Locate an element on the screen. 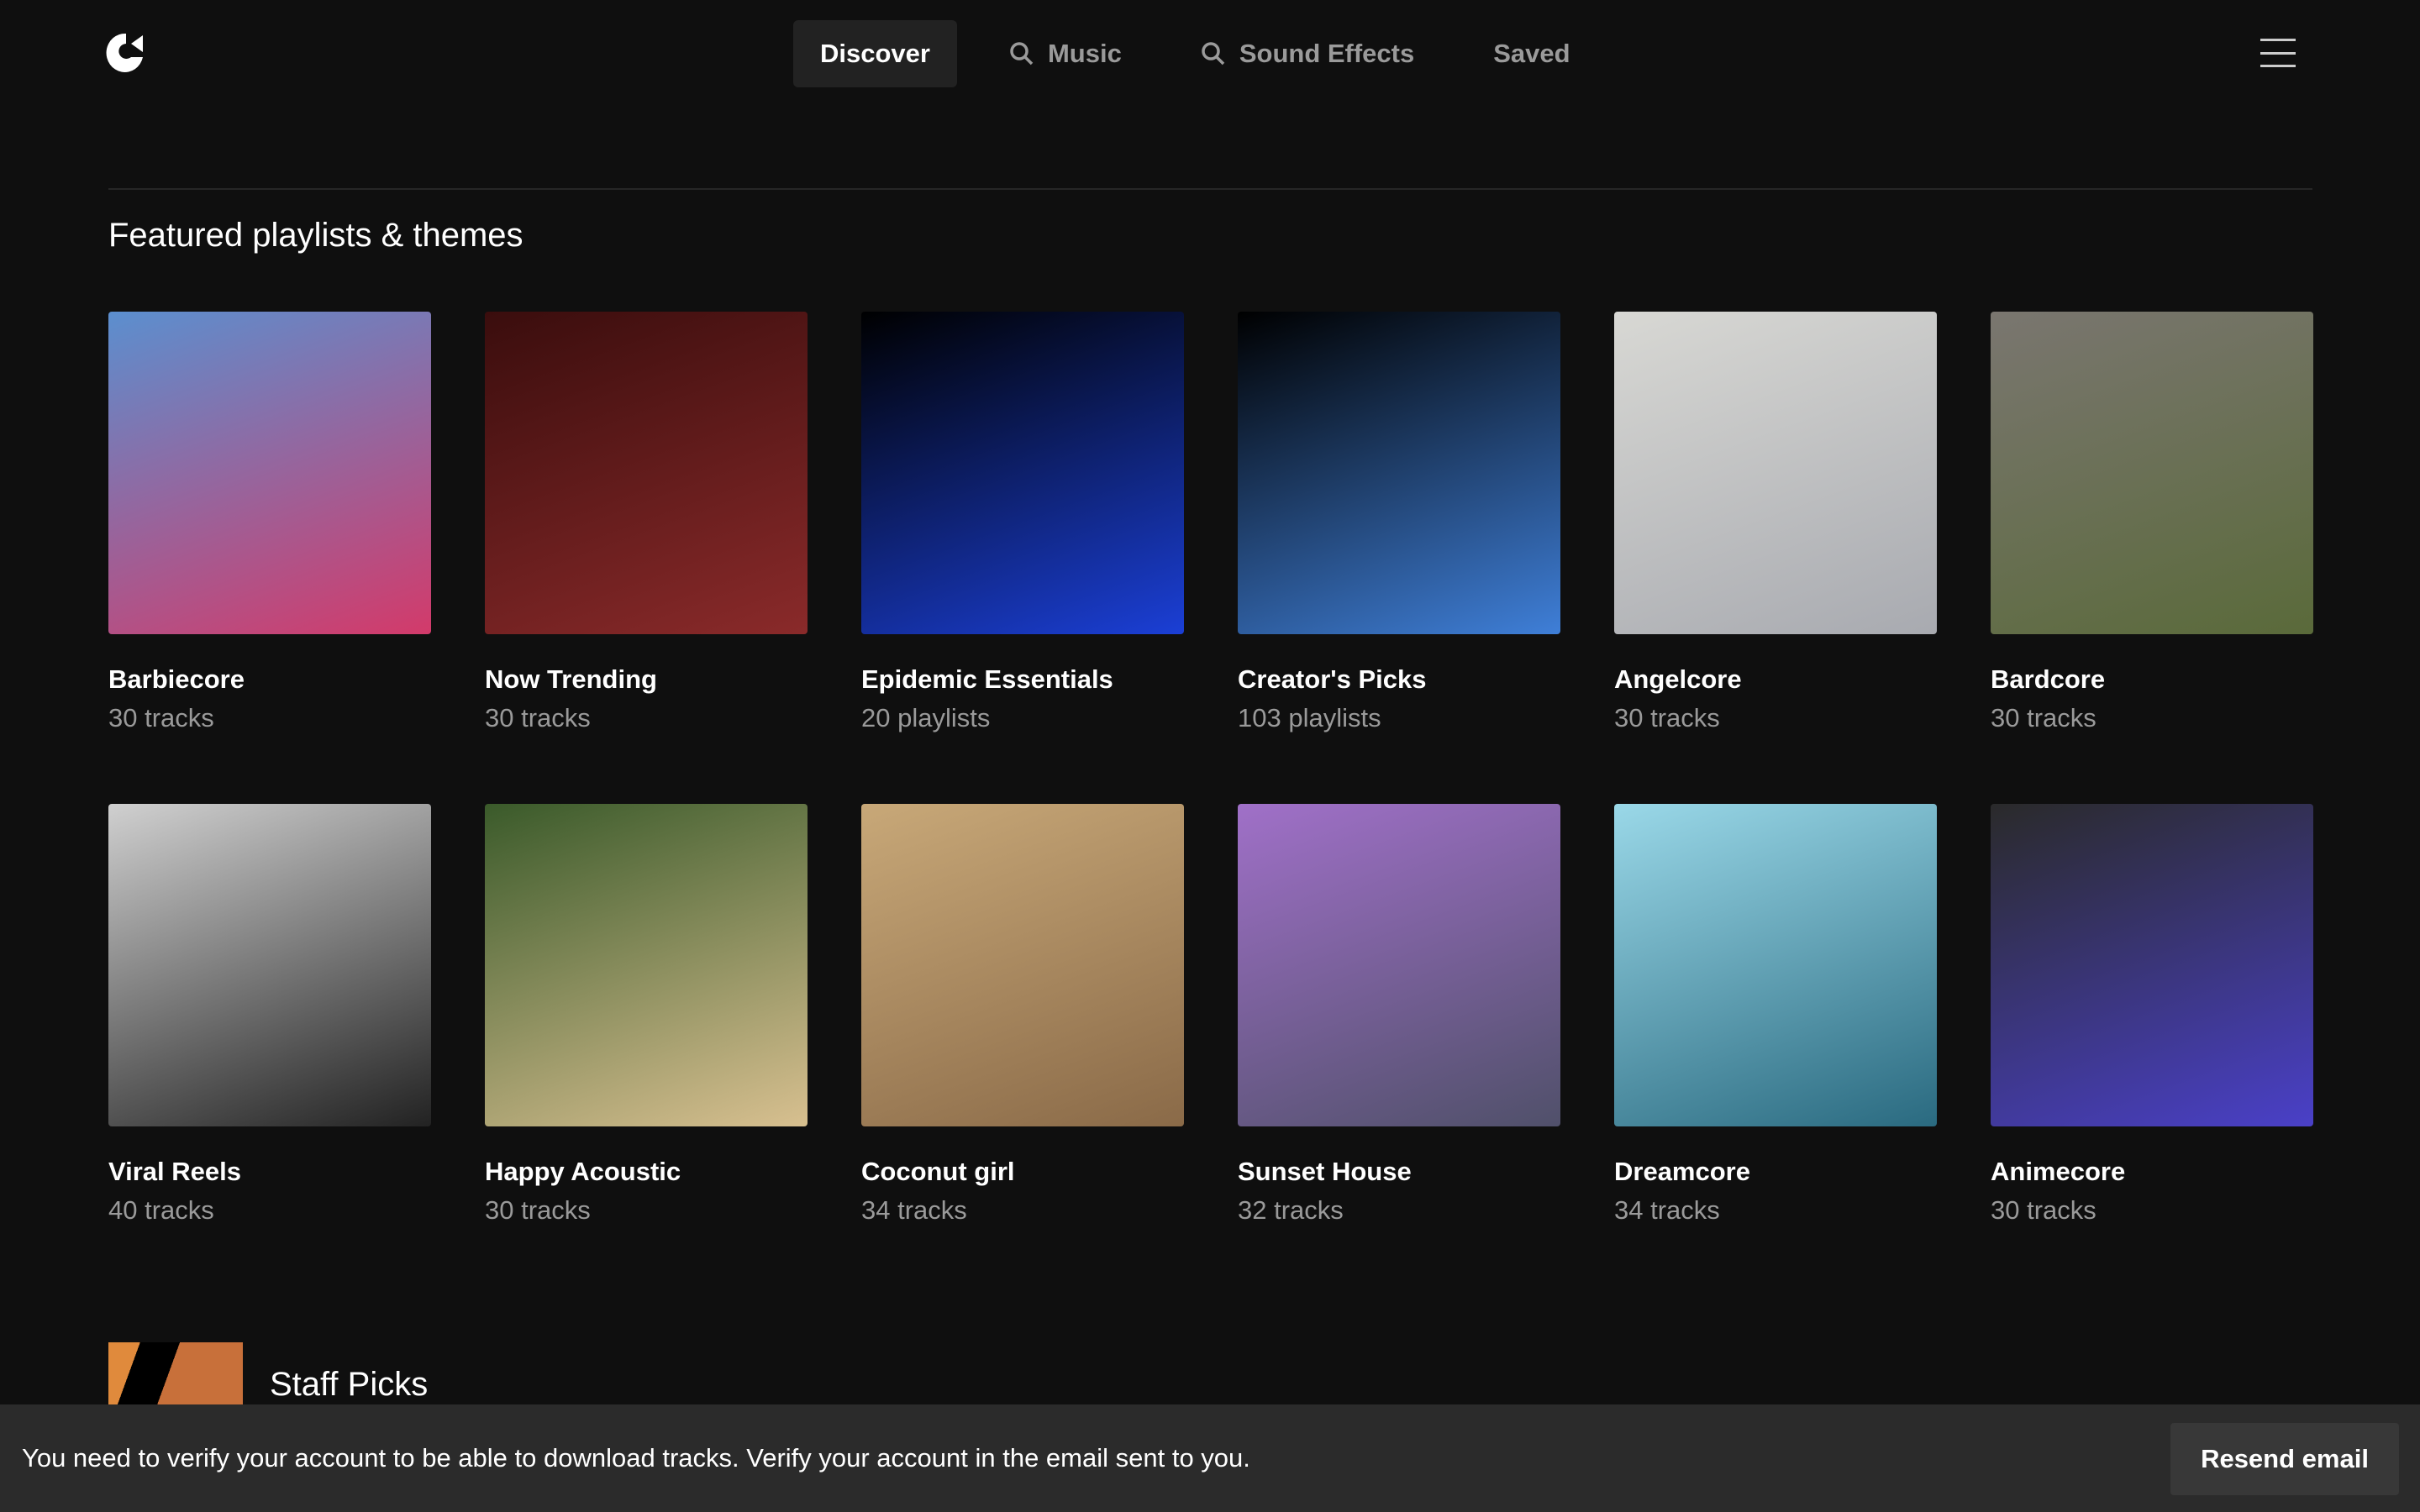 The height and width of the screenshot is (1512, 2420). playlist-count: 103 playlists is located at coordinates (1309, 717).